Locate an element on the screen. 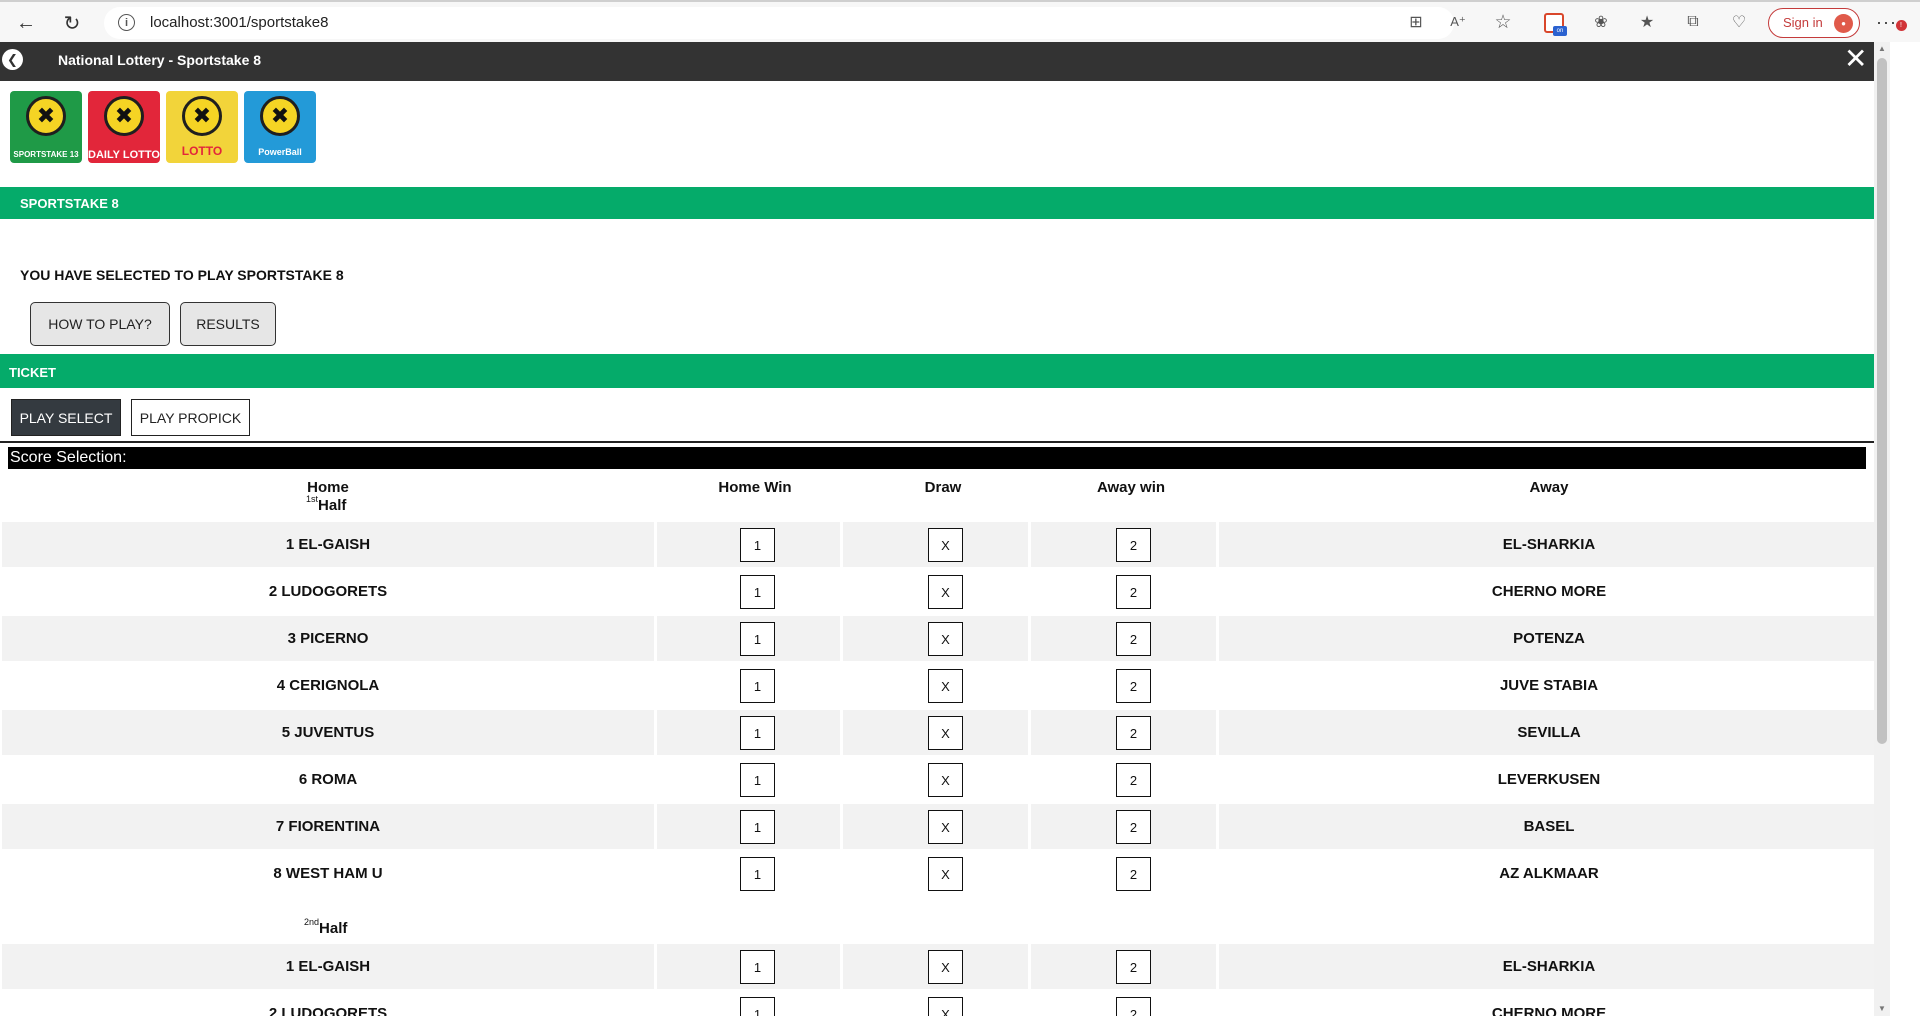 The height and width of the screenshot is (1032, 1920). home-team: 6 ROMA is located at coordinates (328, 779).